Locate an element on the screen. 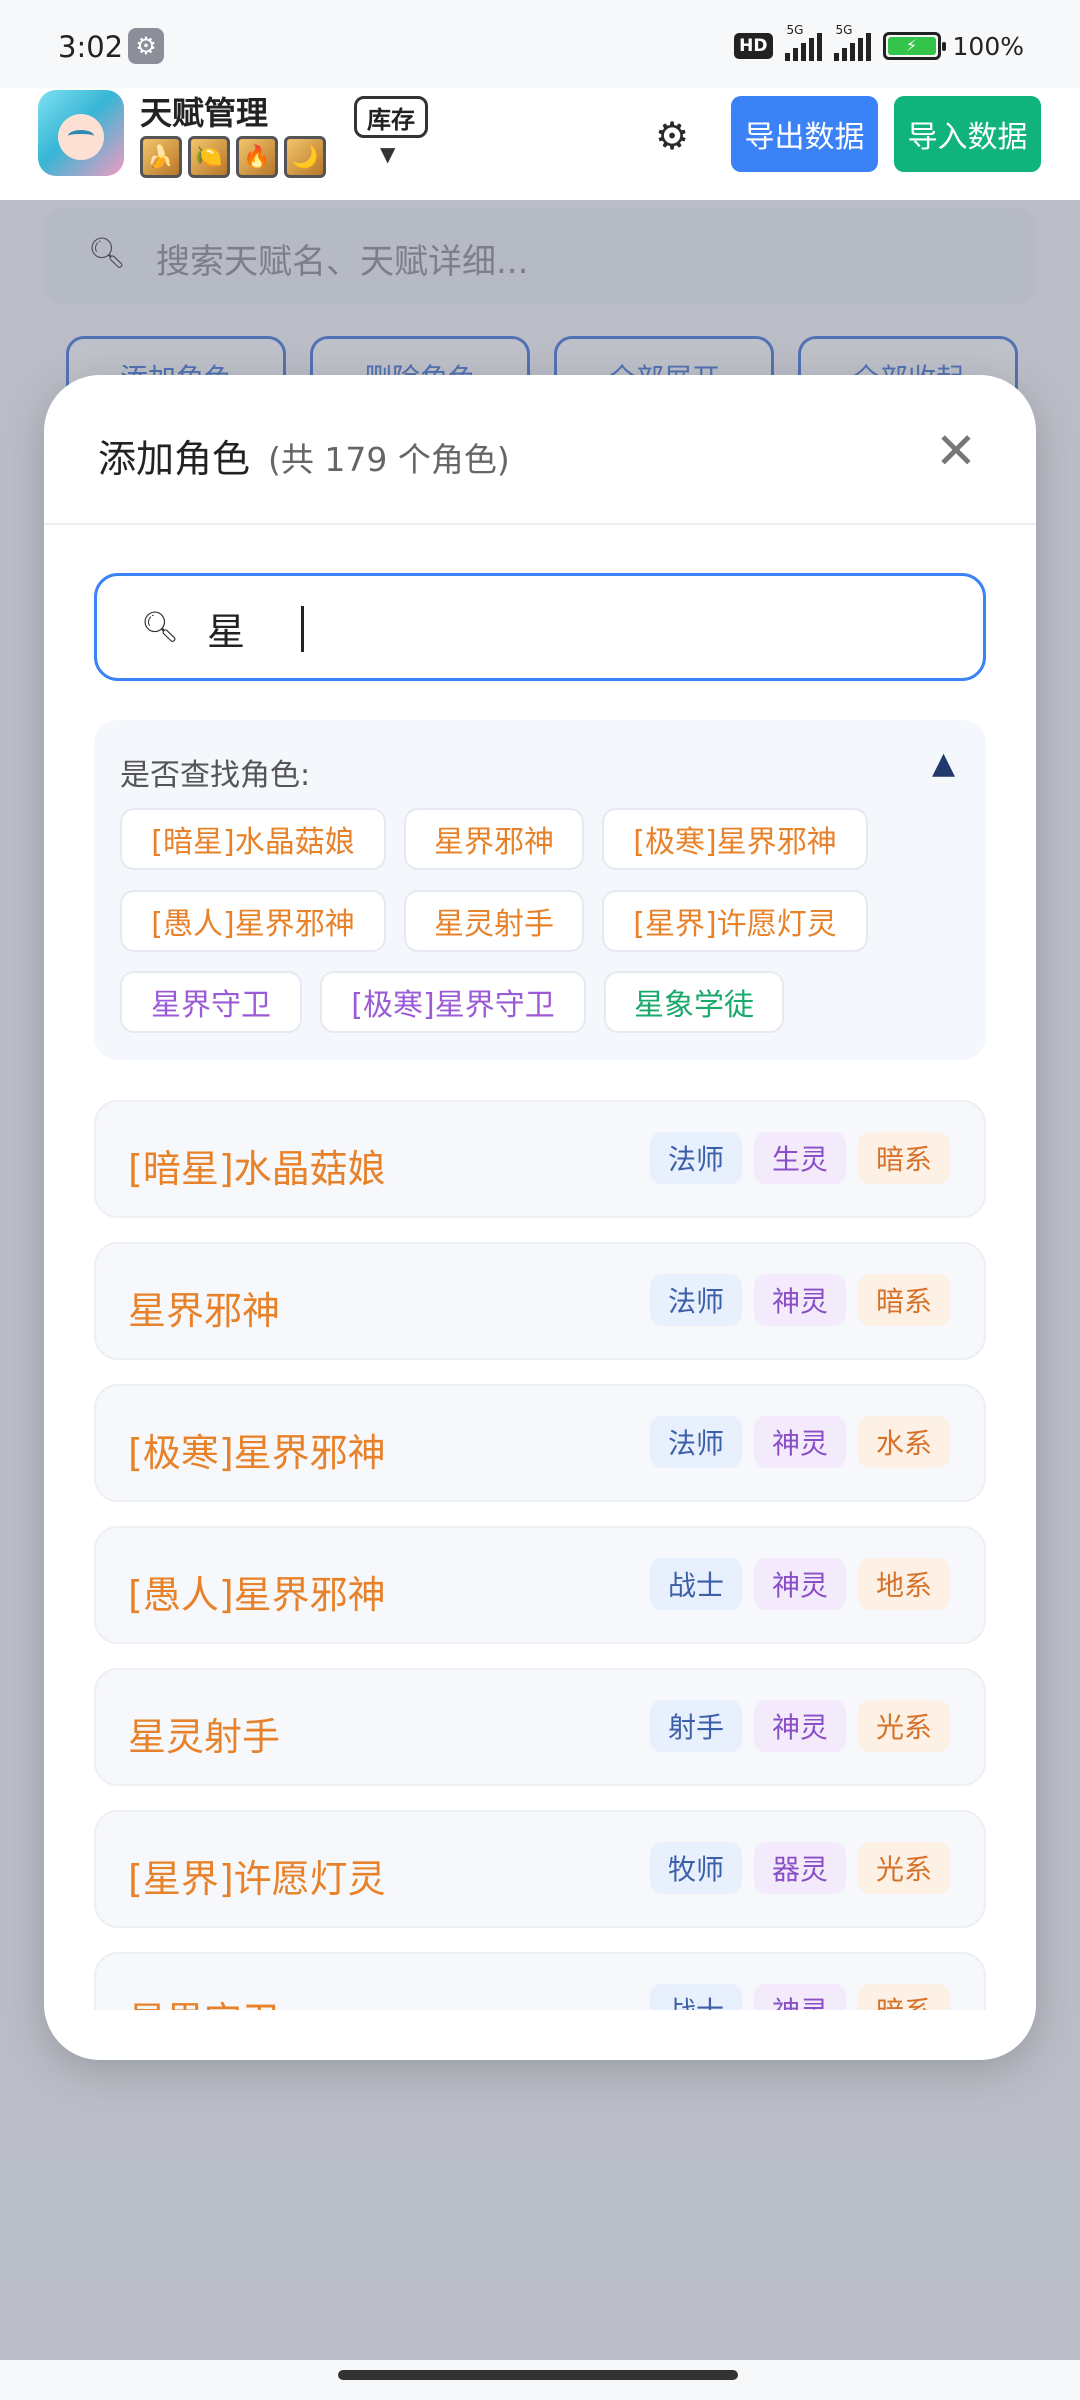 The height and width of the screenshot is (2400, 1080). role-name: [星界]许愿灯灵 is located at coordinates (257, 1879).